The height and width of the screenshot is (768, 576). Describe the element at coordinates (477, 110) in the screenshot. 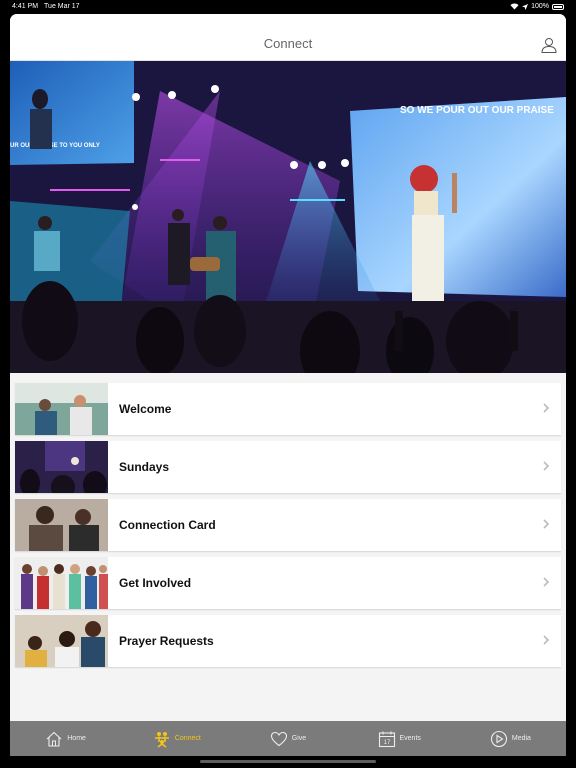

I see `screen-lyrics-right: SO WE POUR OUT OUR PRAISE` at that location.